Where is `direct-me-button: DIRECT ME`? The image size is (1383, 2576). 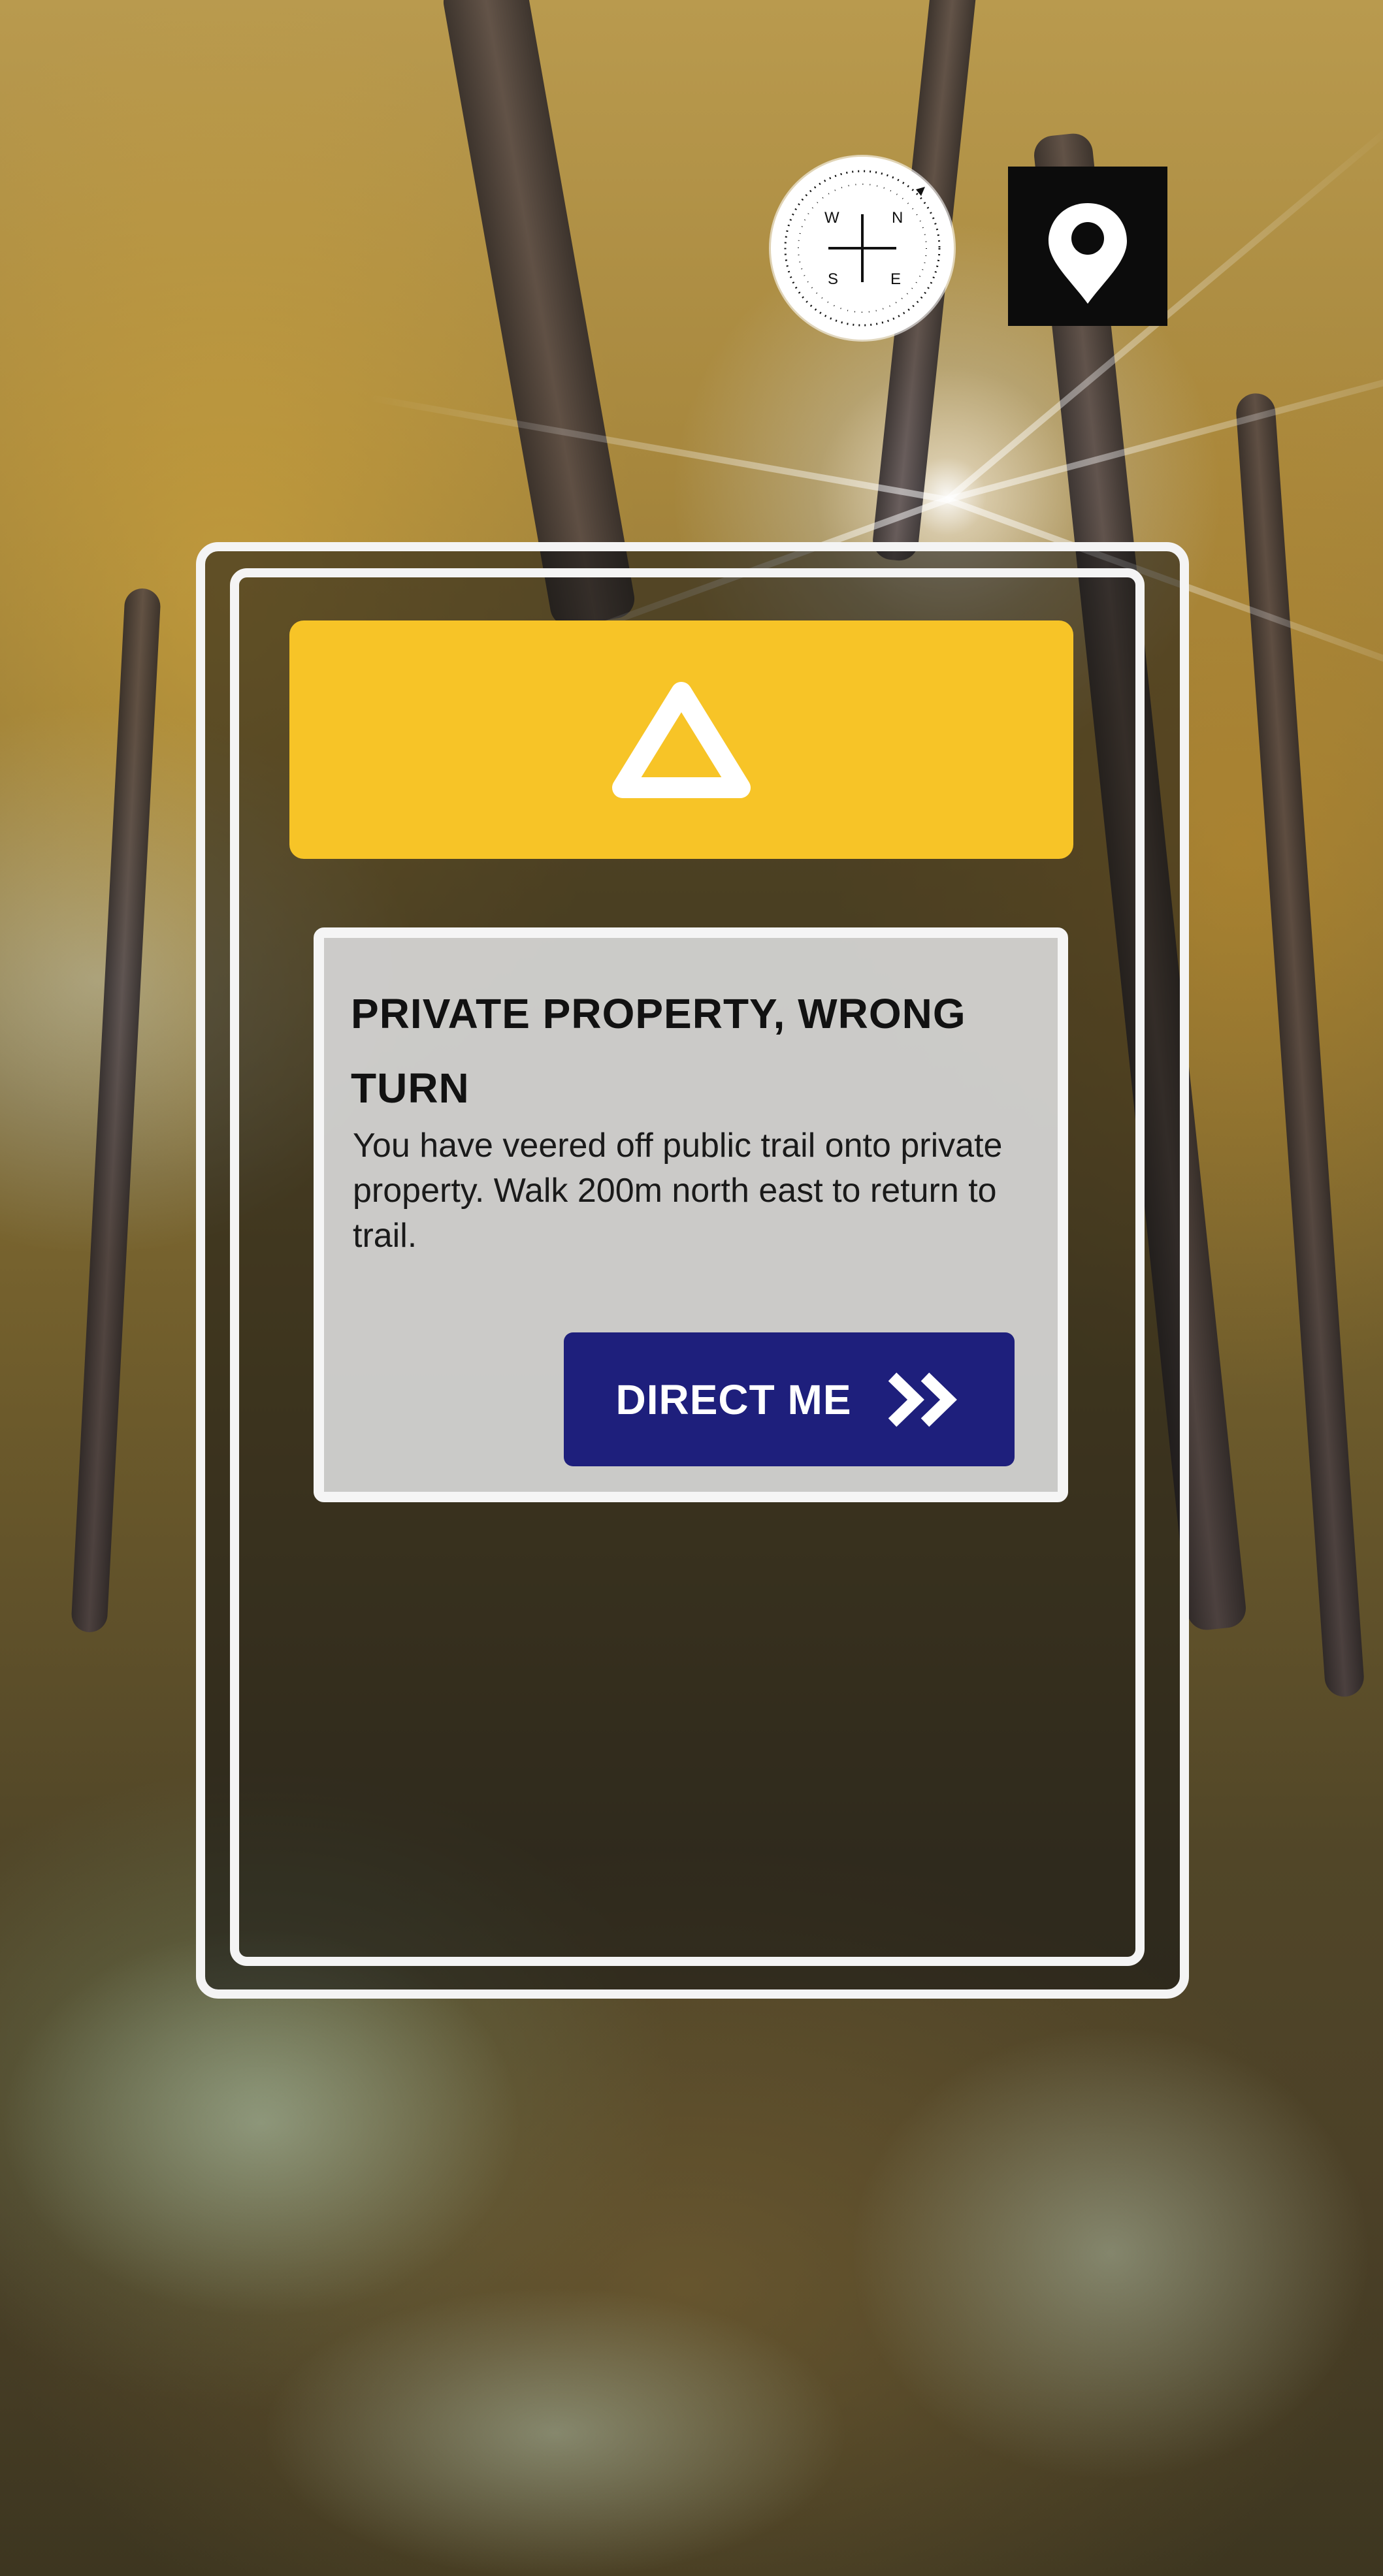
direct-me-button: DIRECT ME is located at coordinates (789, 1399).